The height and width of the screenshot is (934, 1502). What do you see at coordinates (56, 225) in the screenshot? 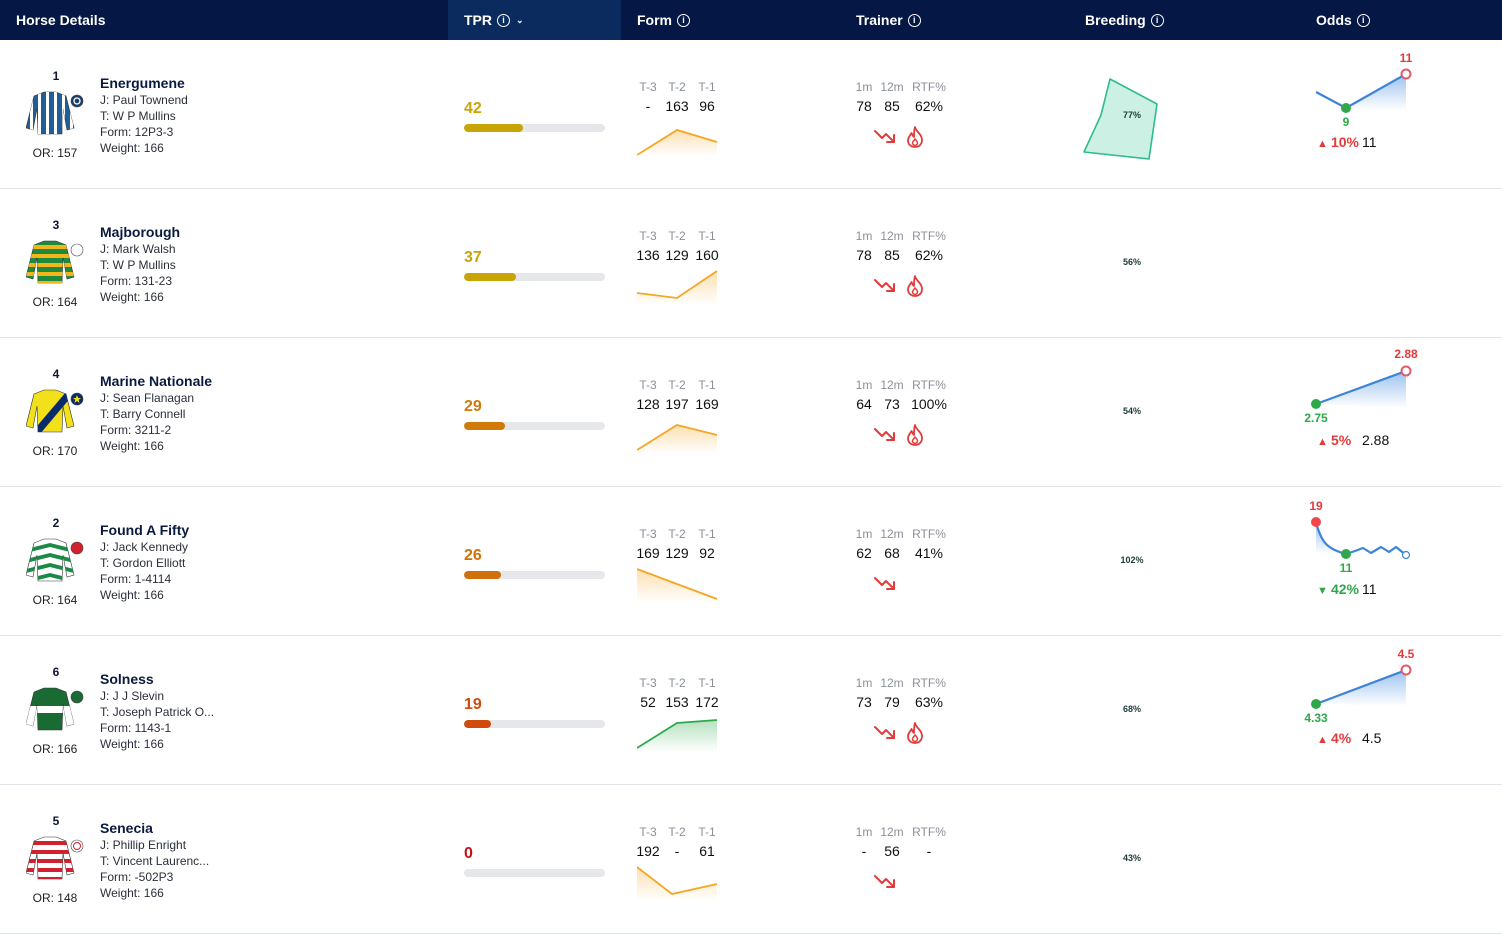
I see `saddle-number: 3` at bounding box center [56, 225].